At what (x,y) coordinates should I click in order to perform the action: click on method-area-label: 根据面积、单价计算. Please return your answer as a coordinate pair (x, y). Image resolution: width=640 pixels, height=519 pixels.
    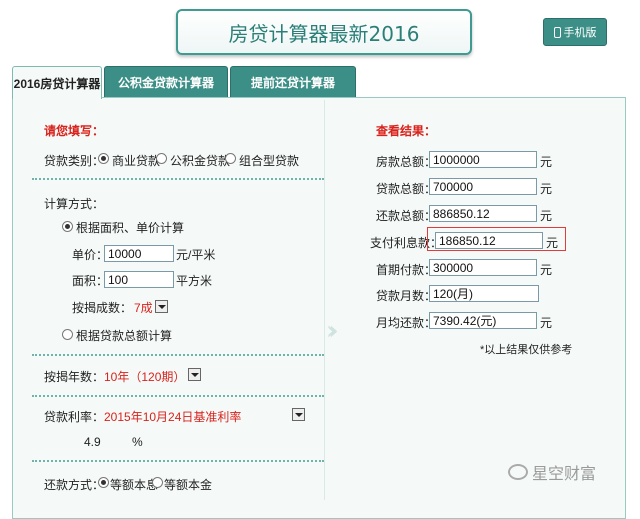
    Looking at the image, I should click on (130, 228).